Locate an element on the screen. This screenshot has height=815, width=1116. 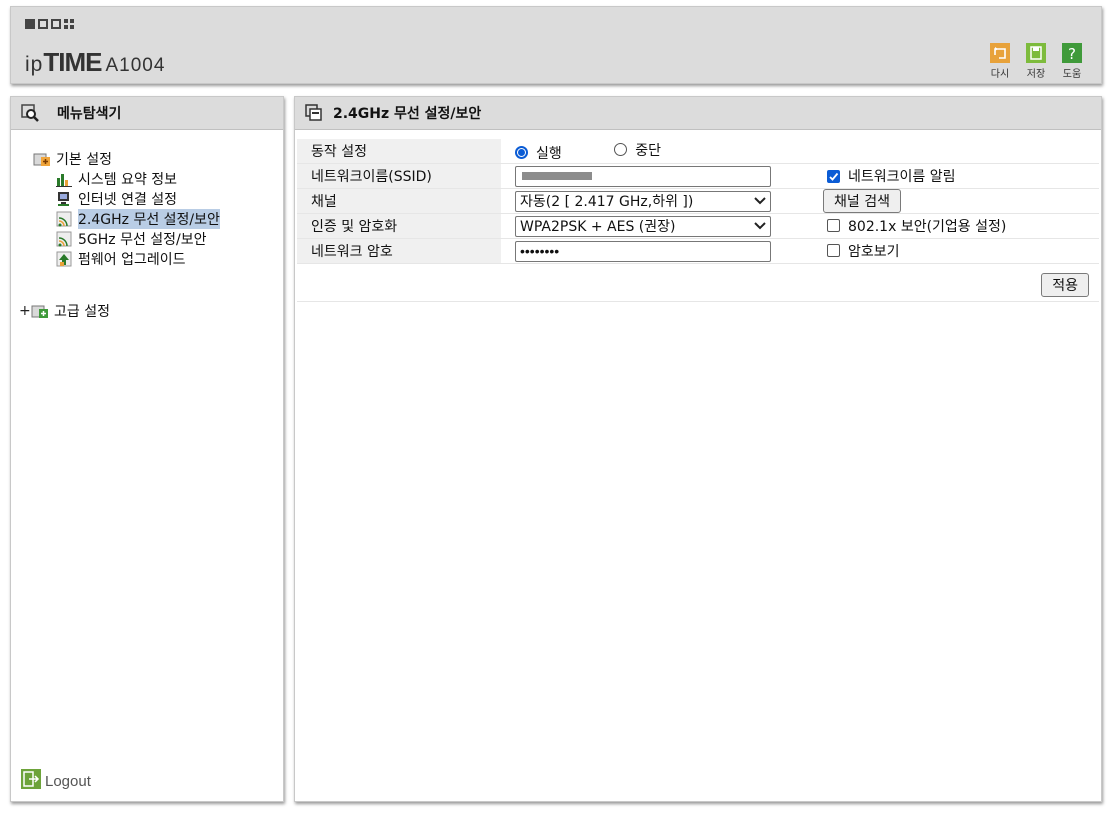
auth-select: WPA2PSK + AES (권장) is located at coordinates (643, 226).